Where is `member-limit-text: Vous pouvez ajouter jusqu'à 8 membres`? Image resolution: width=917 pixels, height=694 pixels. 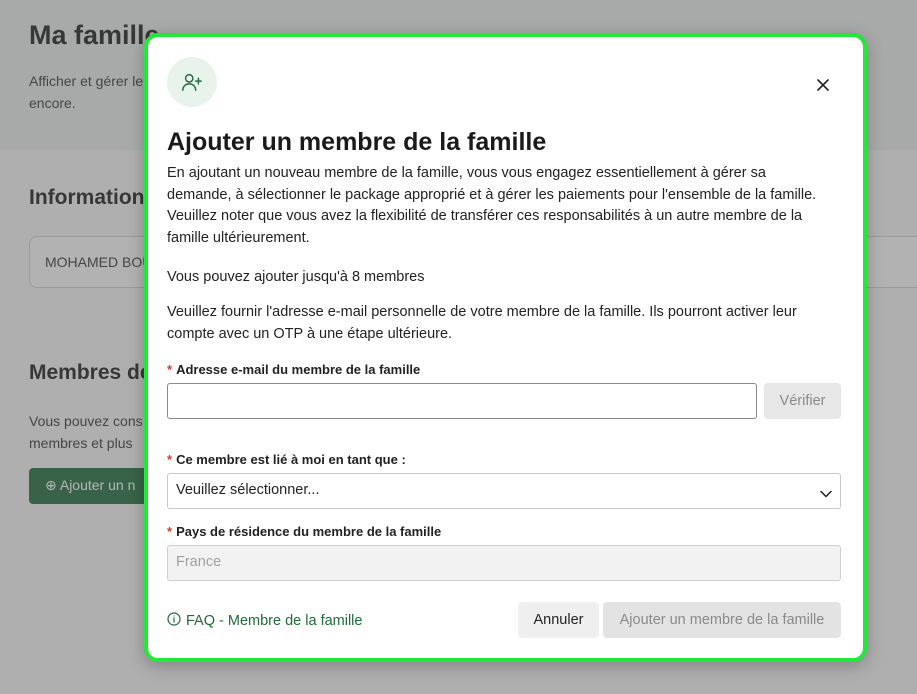
member-limit-text: Vous pouvez ajouter jusqu'à 8 membres is located at coordinates (296, 277).